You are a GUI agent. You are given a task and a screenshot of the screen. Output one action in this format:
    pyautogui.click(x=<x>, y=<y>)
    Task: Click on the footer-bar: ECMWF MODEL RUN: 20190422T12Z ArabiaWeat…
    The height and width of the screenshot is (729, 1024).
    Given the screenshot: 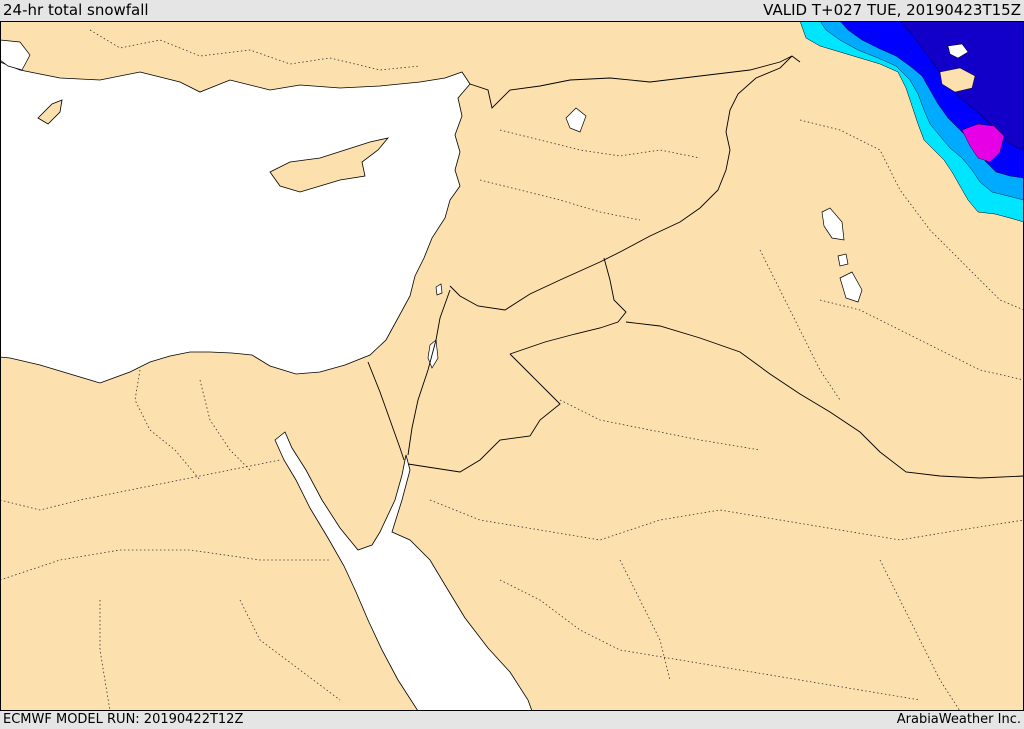 What is the action you would take?
    pyautogui.click(x=512, y=720)
    